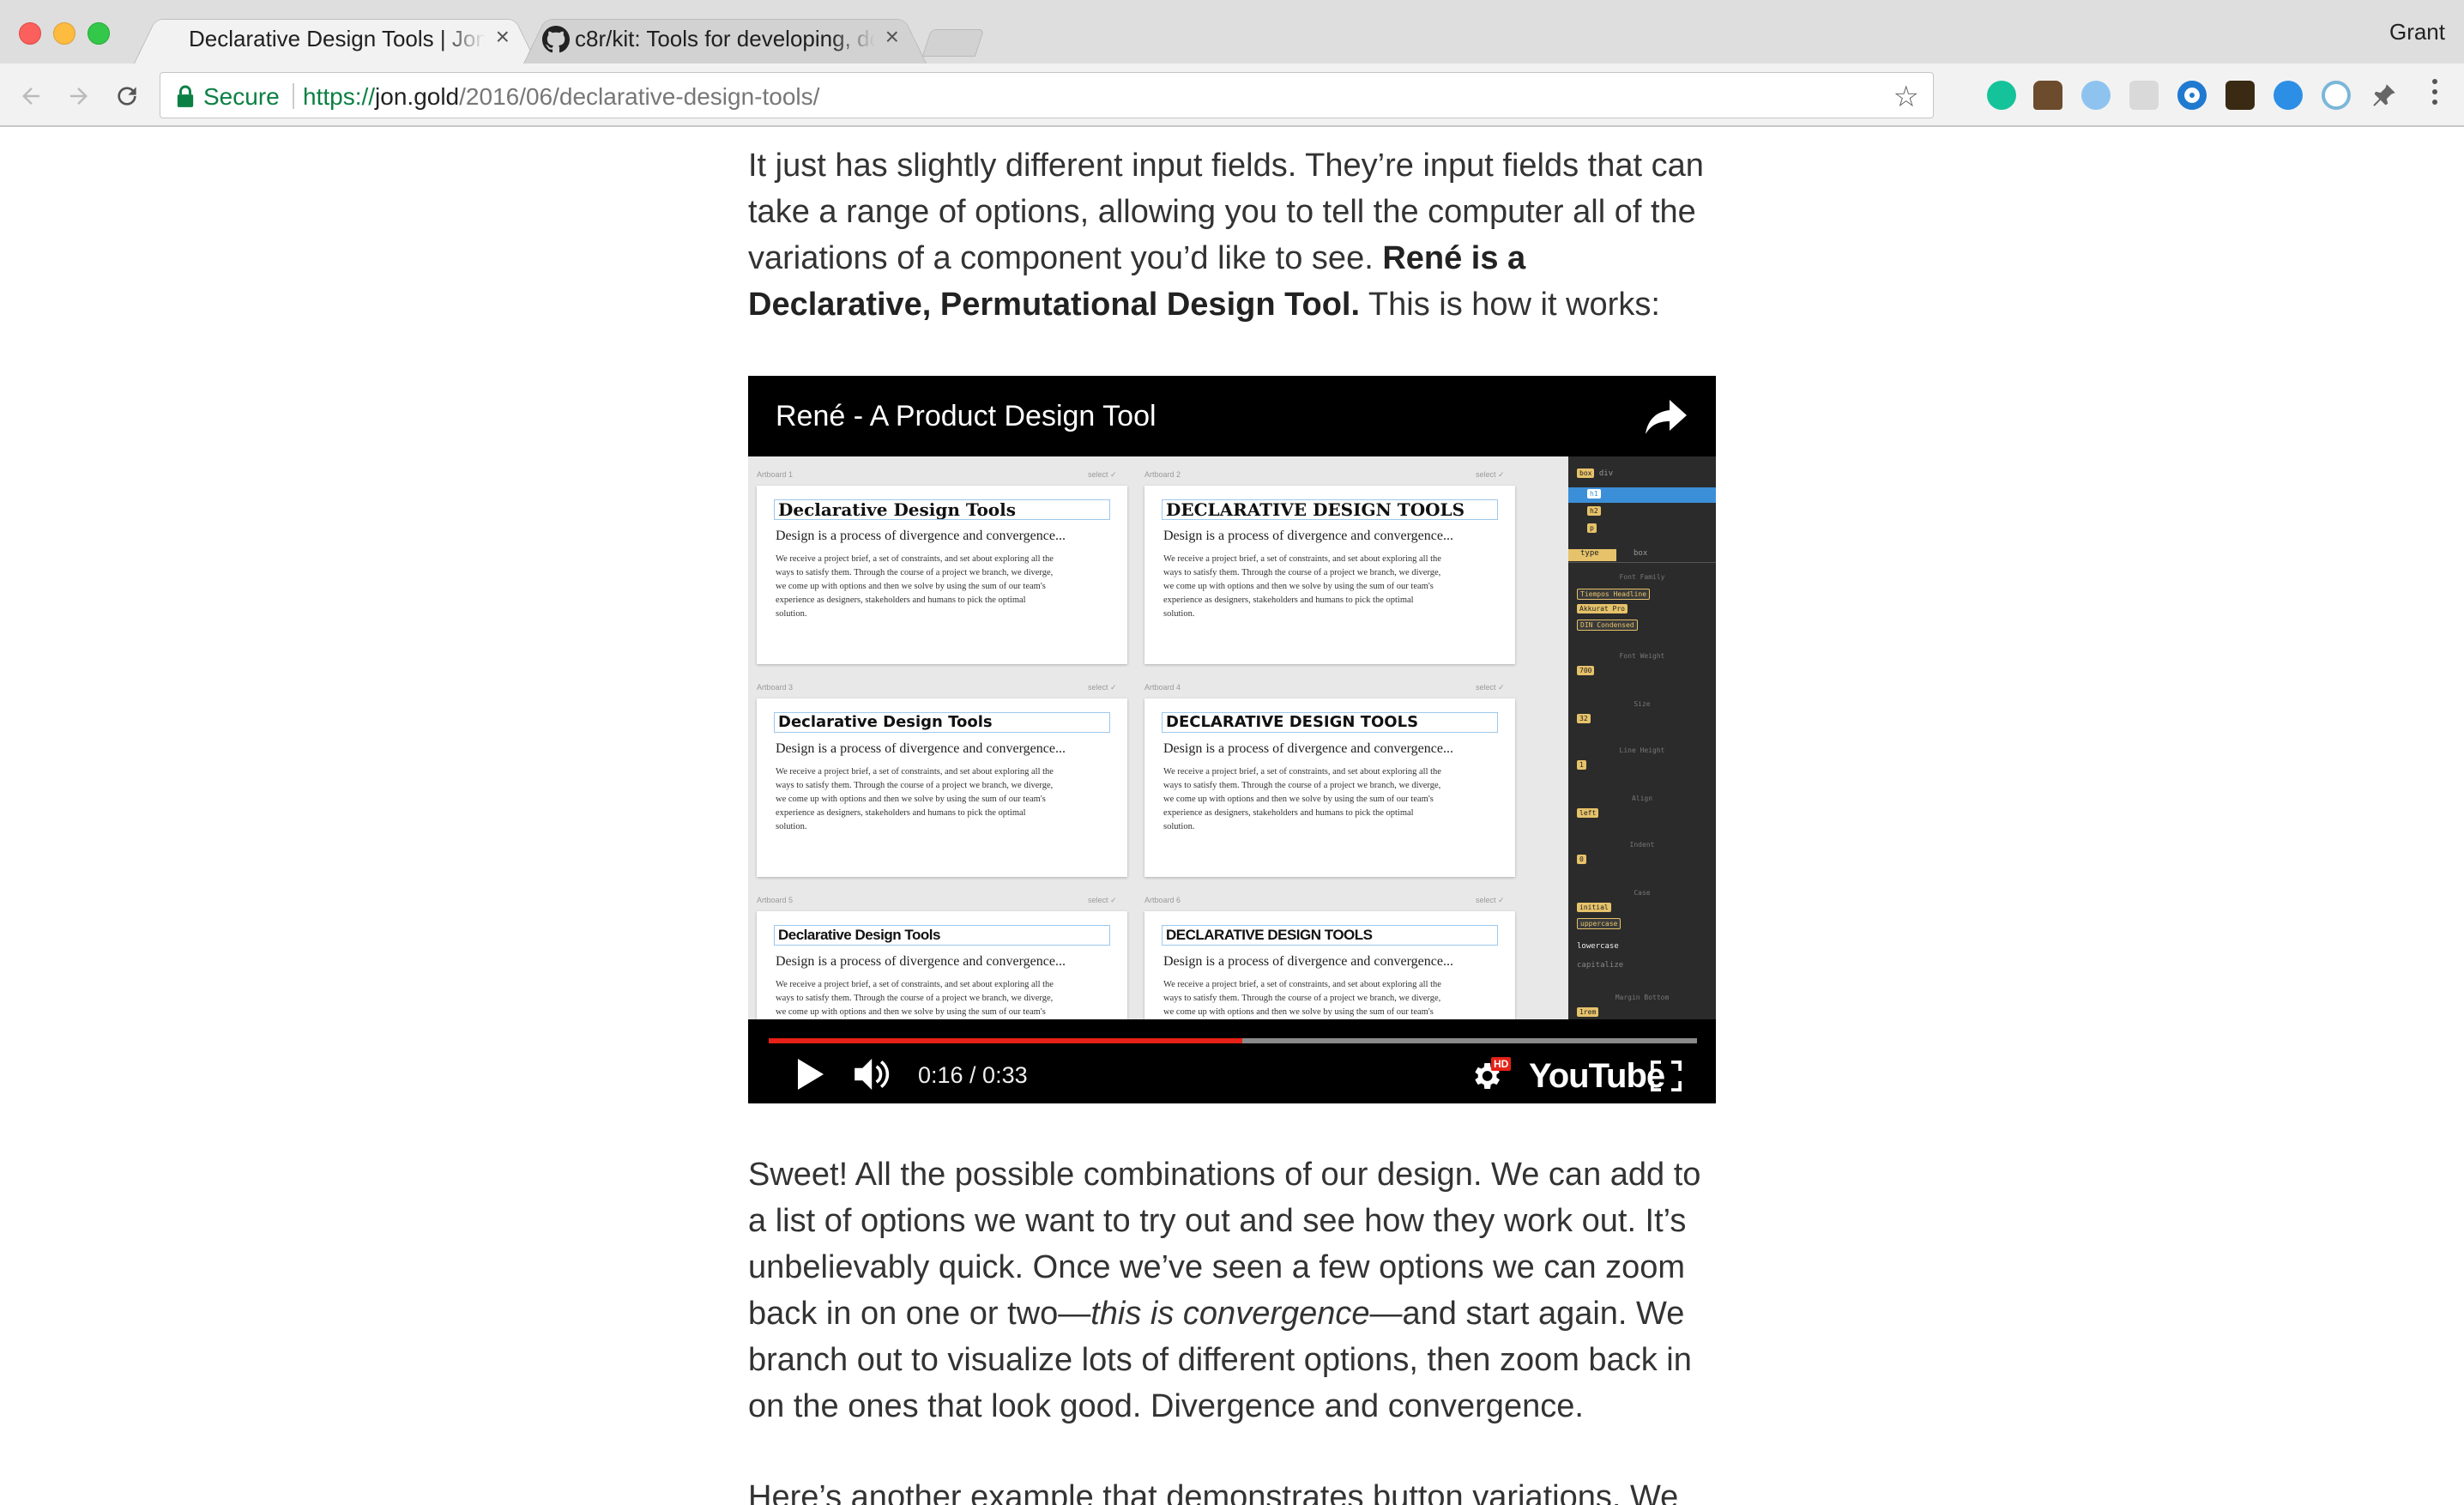 The width and height of the screenshot is (2464, 1505). I want to click on pen-icon, so click(2096, 95).